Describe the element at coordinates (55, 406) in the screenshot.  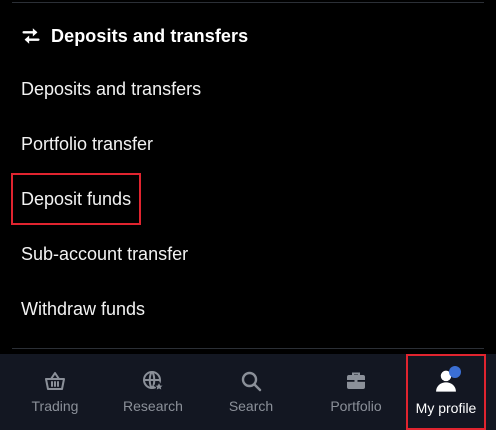
I see `nav-label-trading: Trading` at that location.